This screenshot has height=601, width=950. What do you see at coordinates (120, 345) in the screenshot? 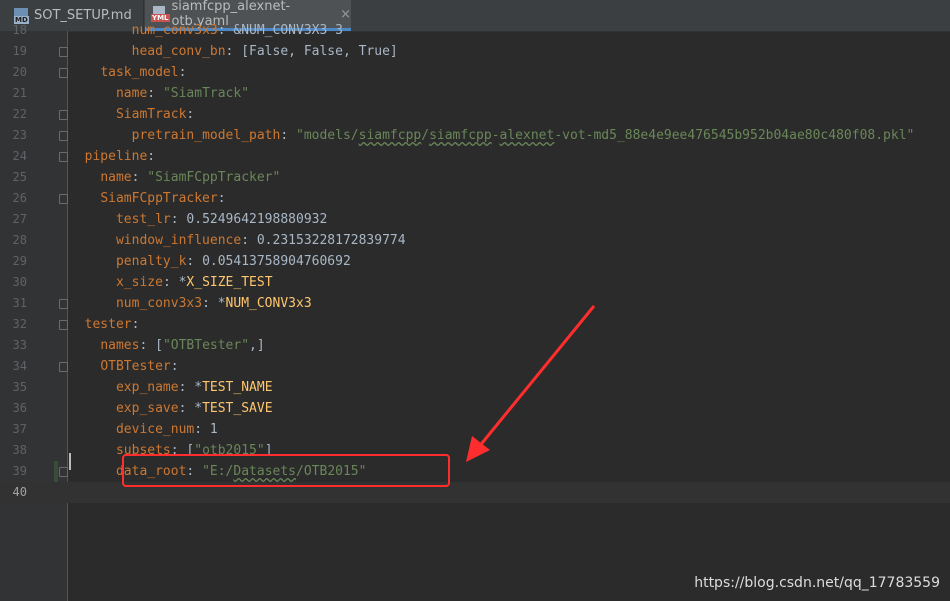
I see `code-token: names` at bounding box center [120, 345].